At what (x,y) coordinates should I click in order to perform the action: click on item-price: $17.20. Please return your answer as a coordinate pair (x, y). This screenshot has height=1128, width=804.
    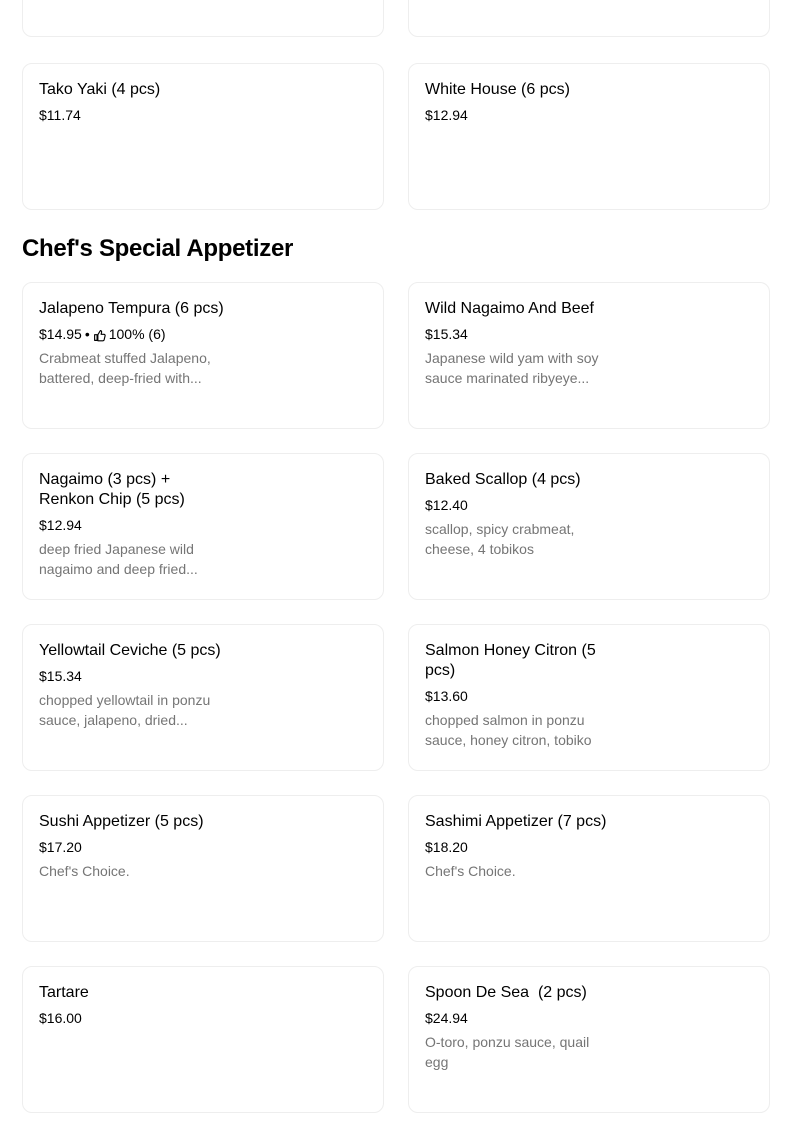
    Looking at the image, I should click on (60, 847).